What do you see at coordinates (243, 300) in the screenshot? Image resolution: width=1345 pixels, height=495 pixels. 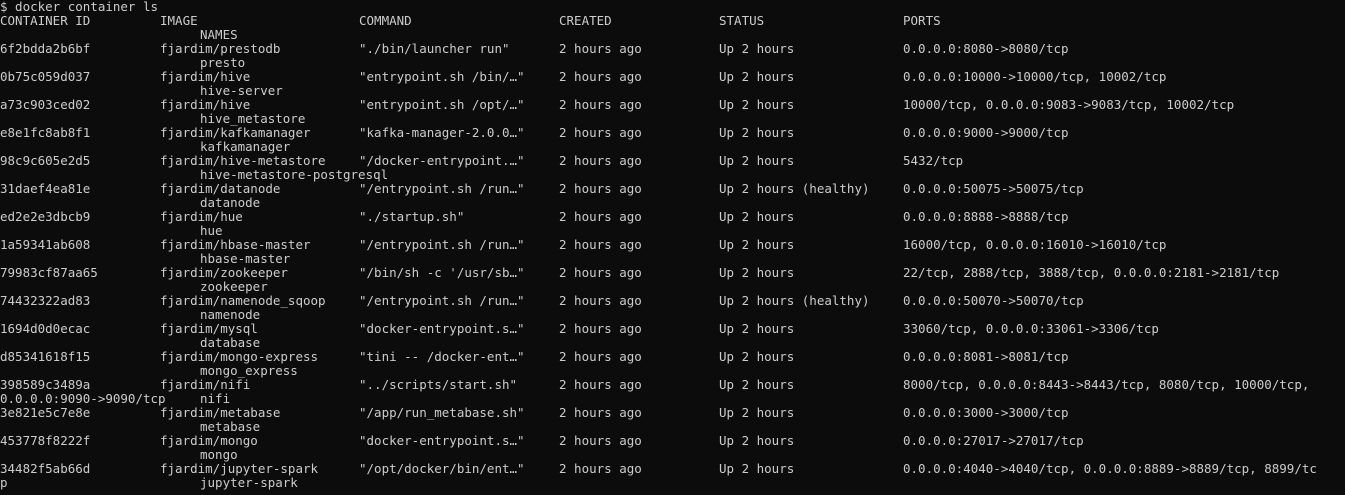 I see `image-cell: fjardim/namenode_sqoop` at bounding box center [243, 300].